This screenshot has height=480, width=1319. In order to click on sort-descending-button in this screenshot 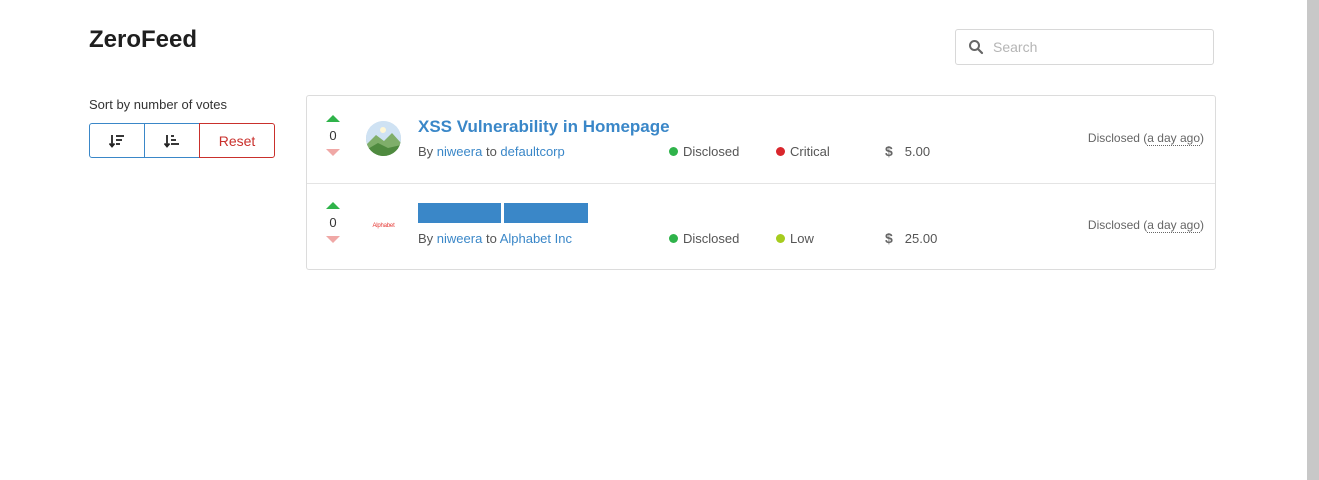, I will do `click(117, 140)`.